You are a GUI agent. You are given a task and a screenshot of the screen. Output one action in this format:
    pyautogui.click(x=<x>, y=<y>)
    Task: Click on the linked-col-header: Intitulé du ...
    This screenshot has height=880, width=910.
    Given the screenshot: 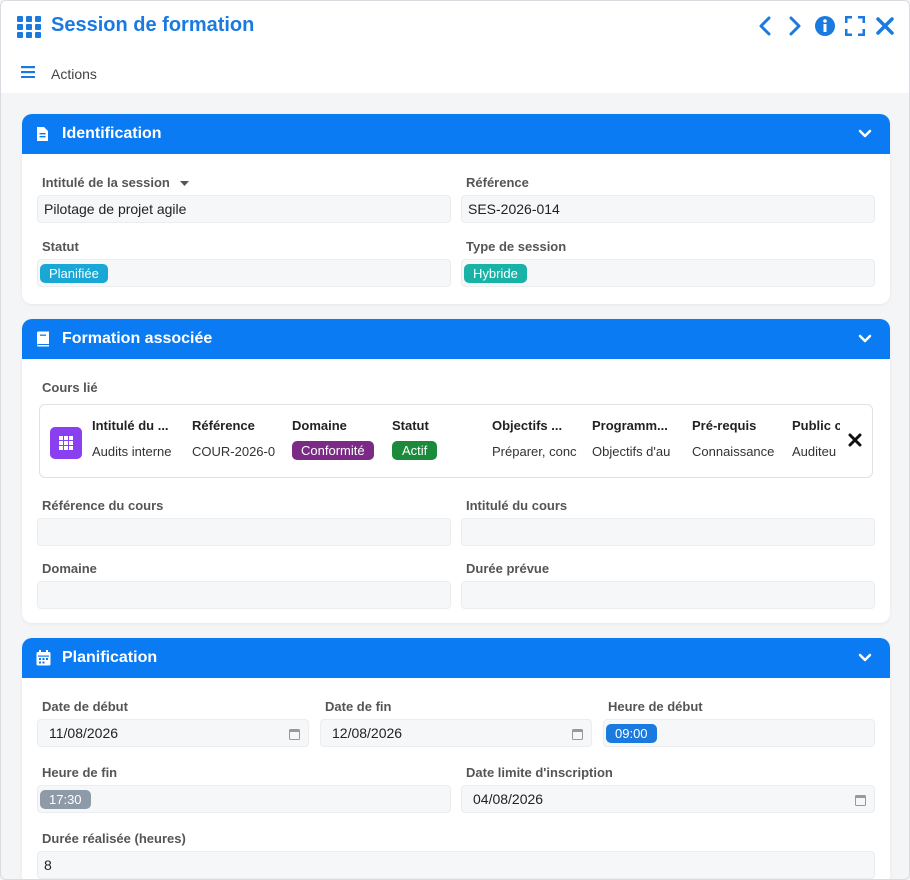 What is the action you would take?
    pyautogui.click(x=130, y=425)
    